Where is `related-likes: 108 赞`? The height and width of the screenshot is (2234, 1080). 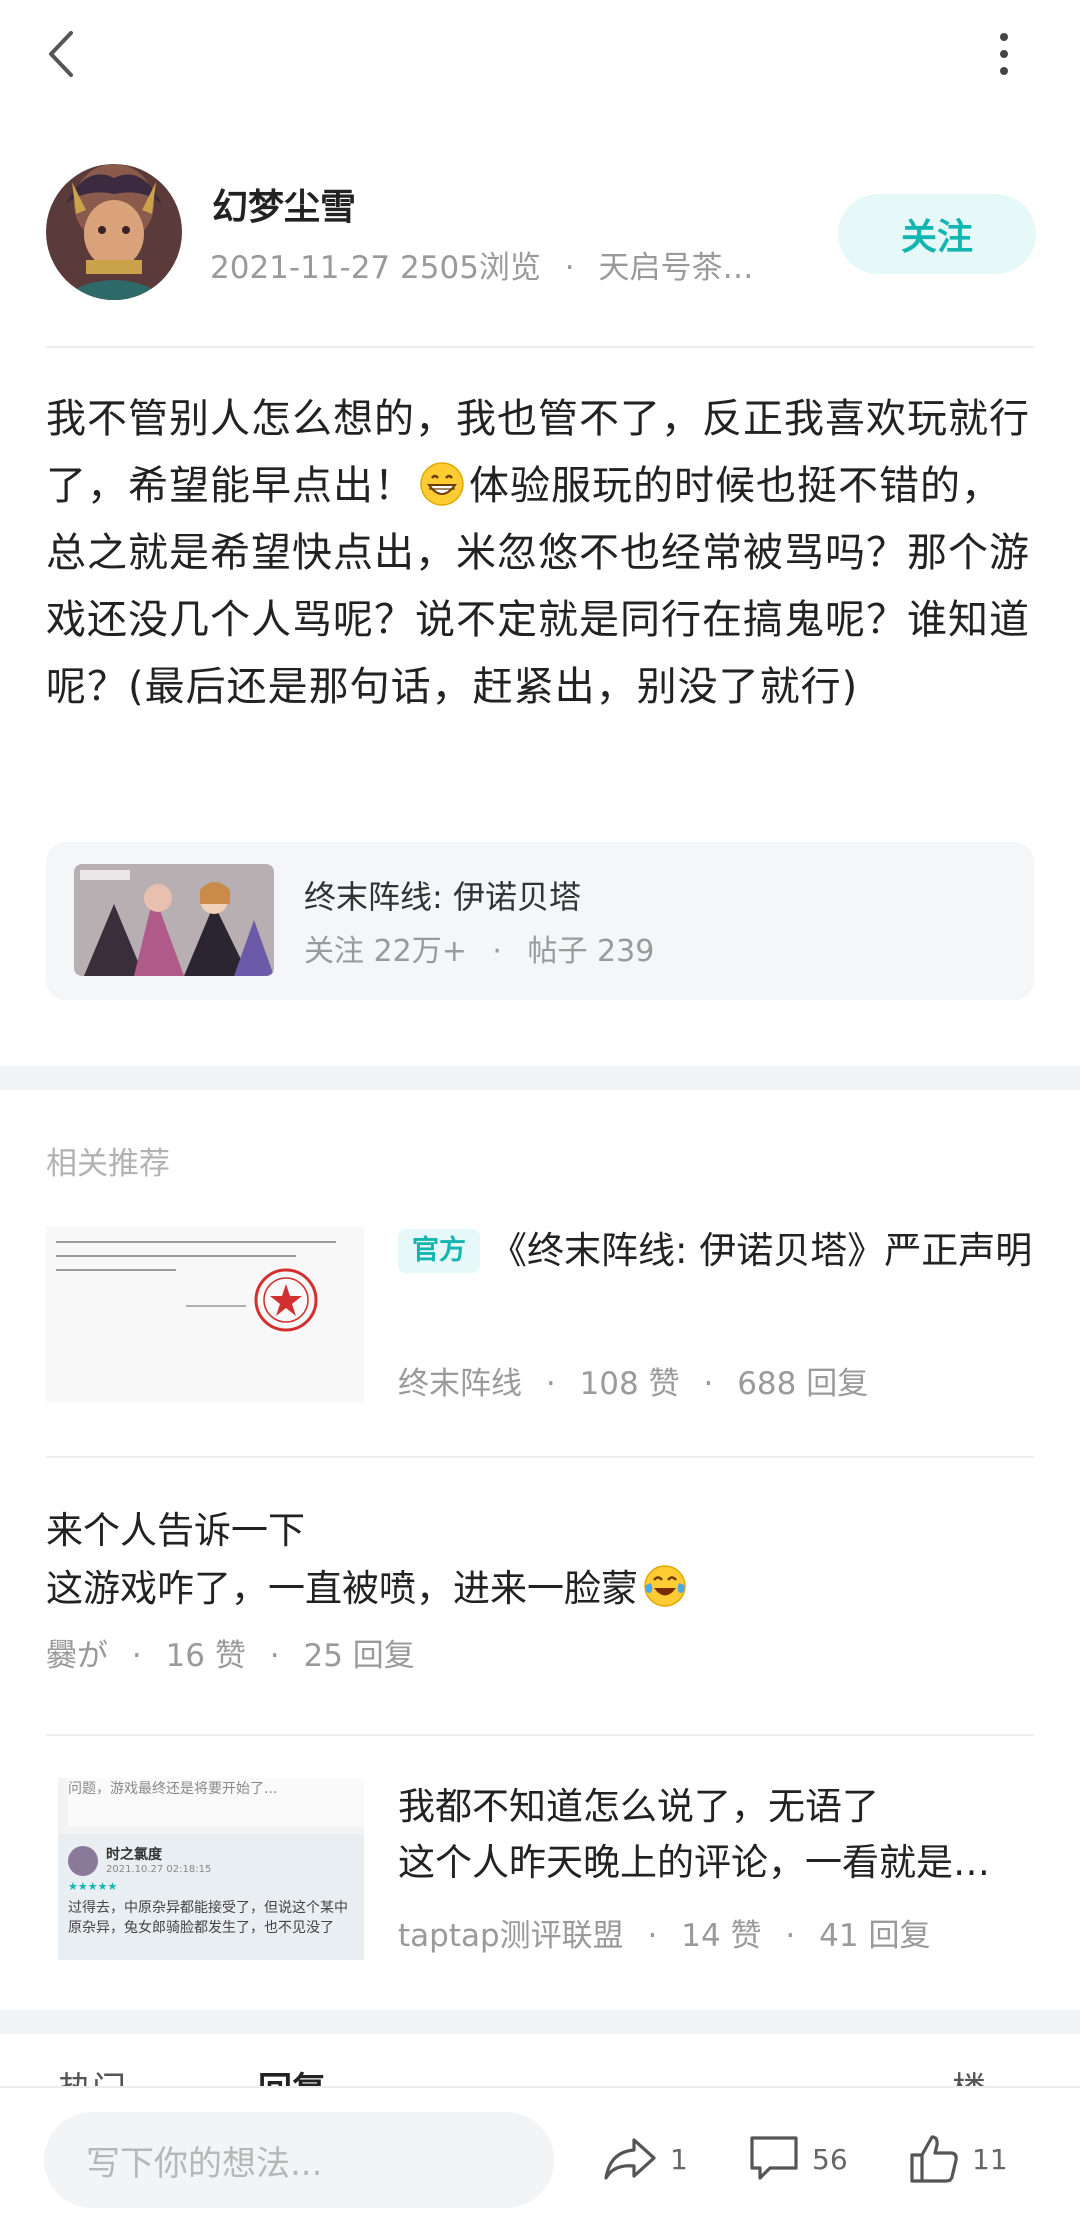 related-likes: 108 赞 is located at coordinates (629, 1384).